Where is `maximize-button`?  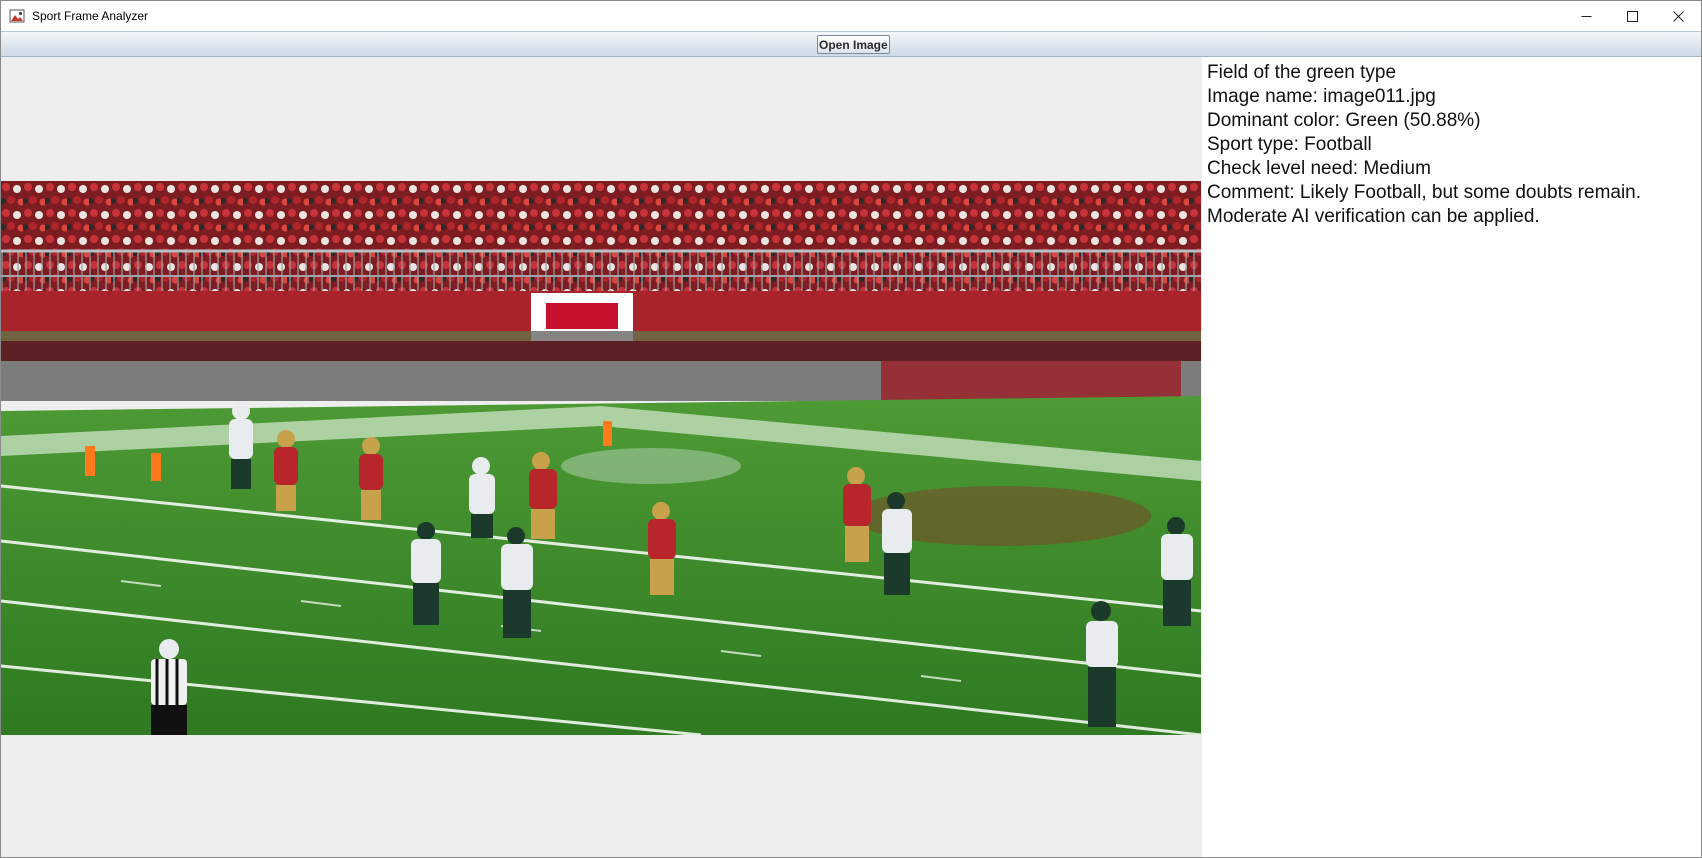 maximize-button is located at coordinates (1632, 16).